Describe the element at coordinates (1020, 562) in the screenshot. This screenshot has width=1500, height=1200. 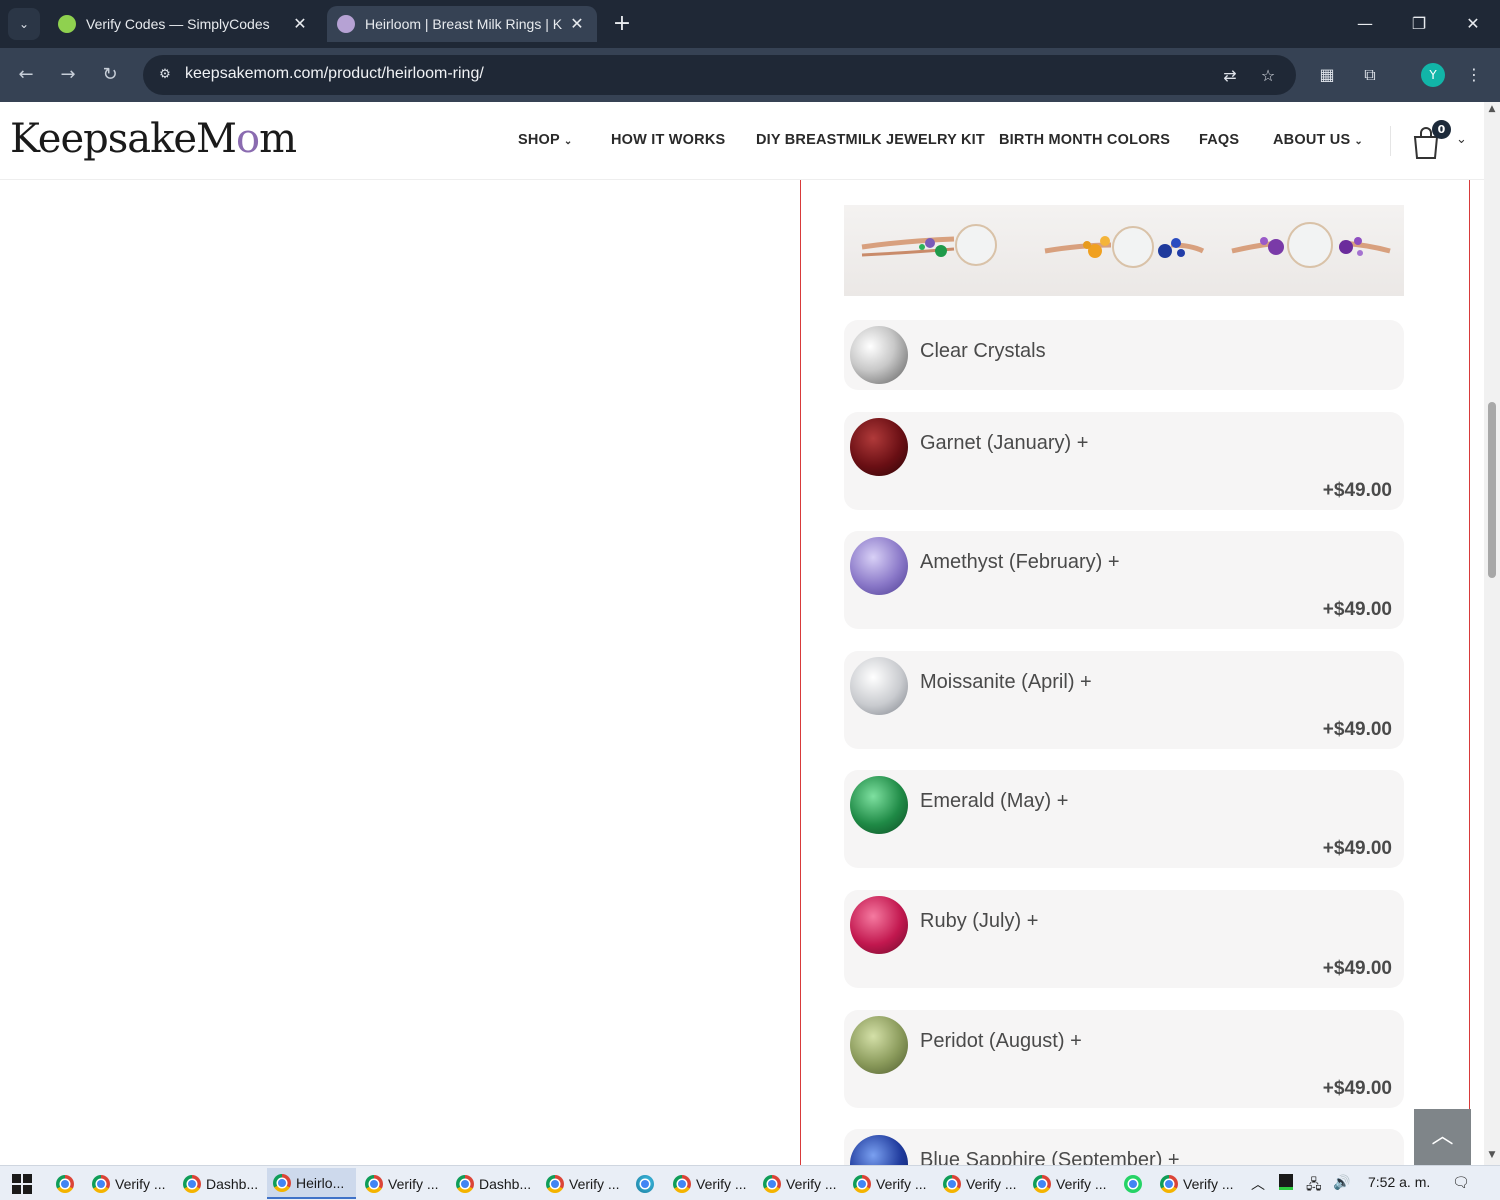
I see `option-label: Amethyst (February) +` at that location.